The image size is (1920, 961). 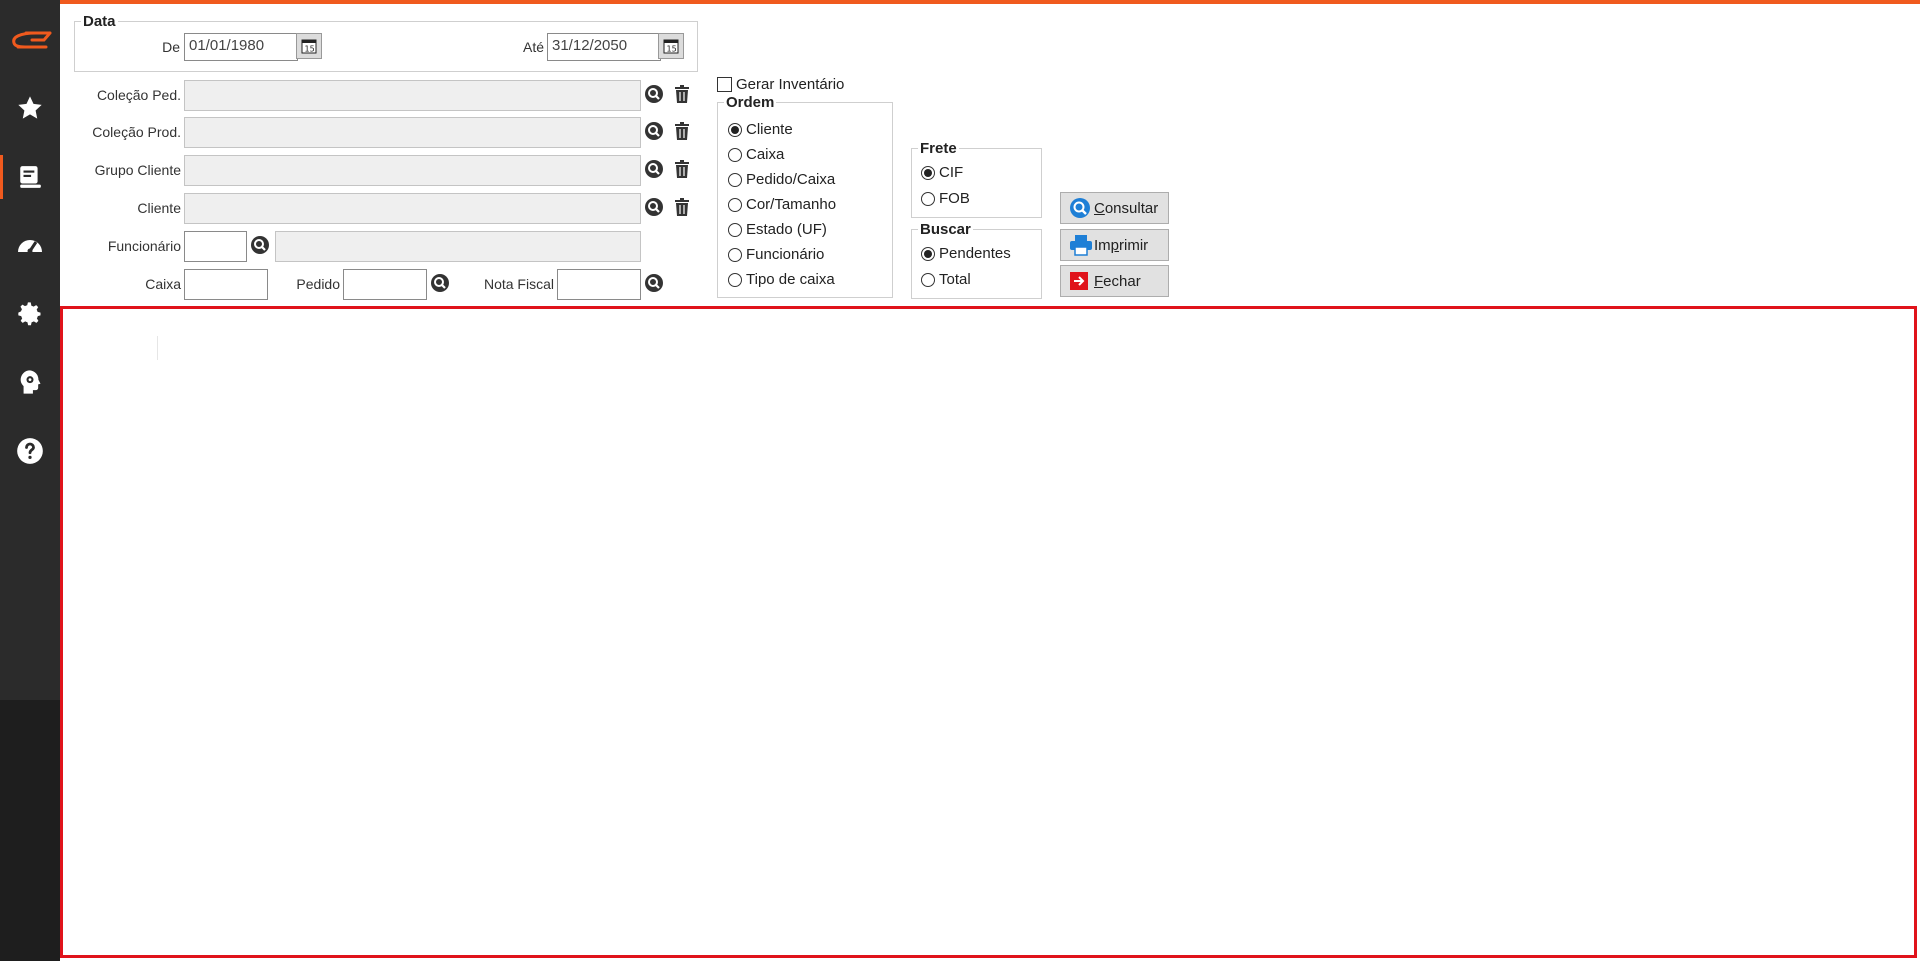 I want to click on ordem-option-label: Pedido/Caixa, so click(x=791, y=179).